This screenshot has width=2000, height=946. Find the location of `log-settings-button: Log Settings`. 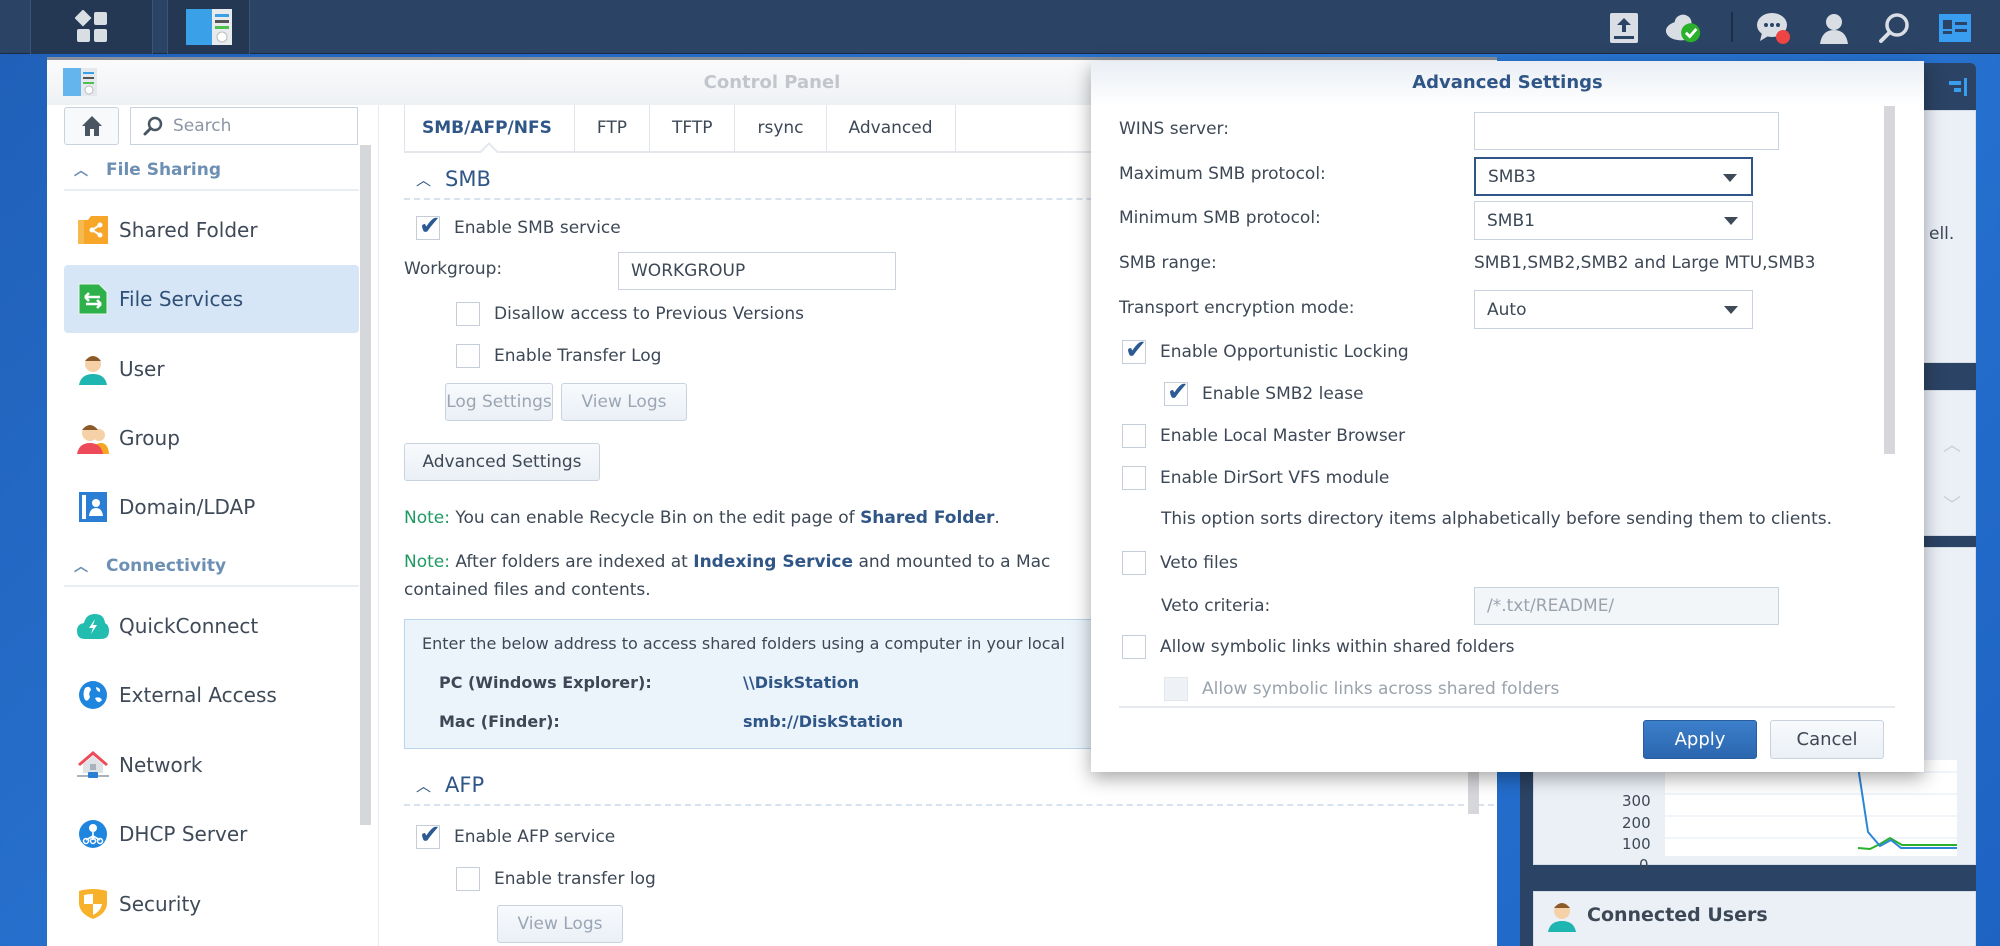

log-settings-button: Log Settings is located at coordinates (499, 402).